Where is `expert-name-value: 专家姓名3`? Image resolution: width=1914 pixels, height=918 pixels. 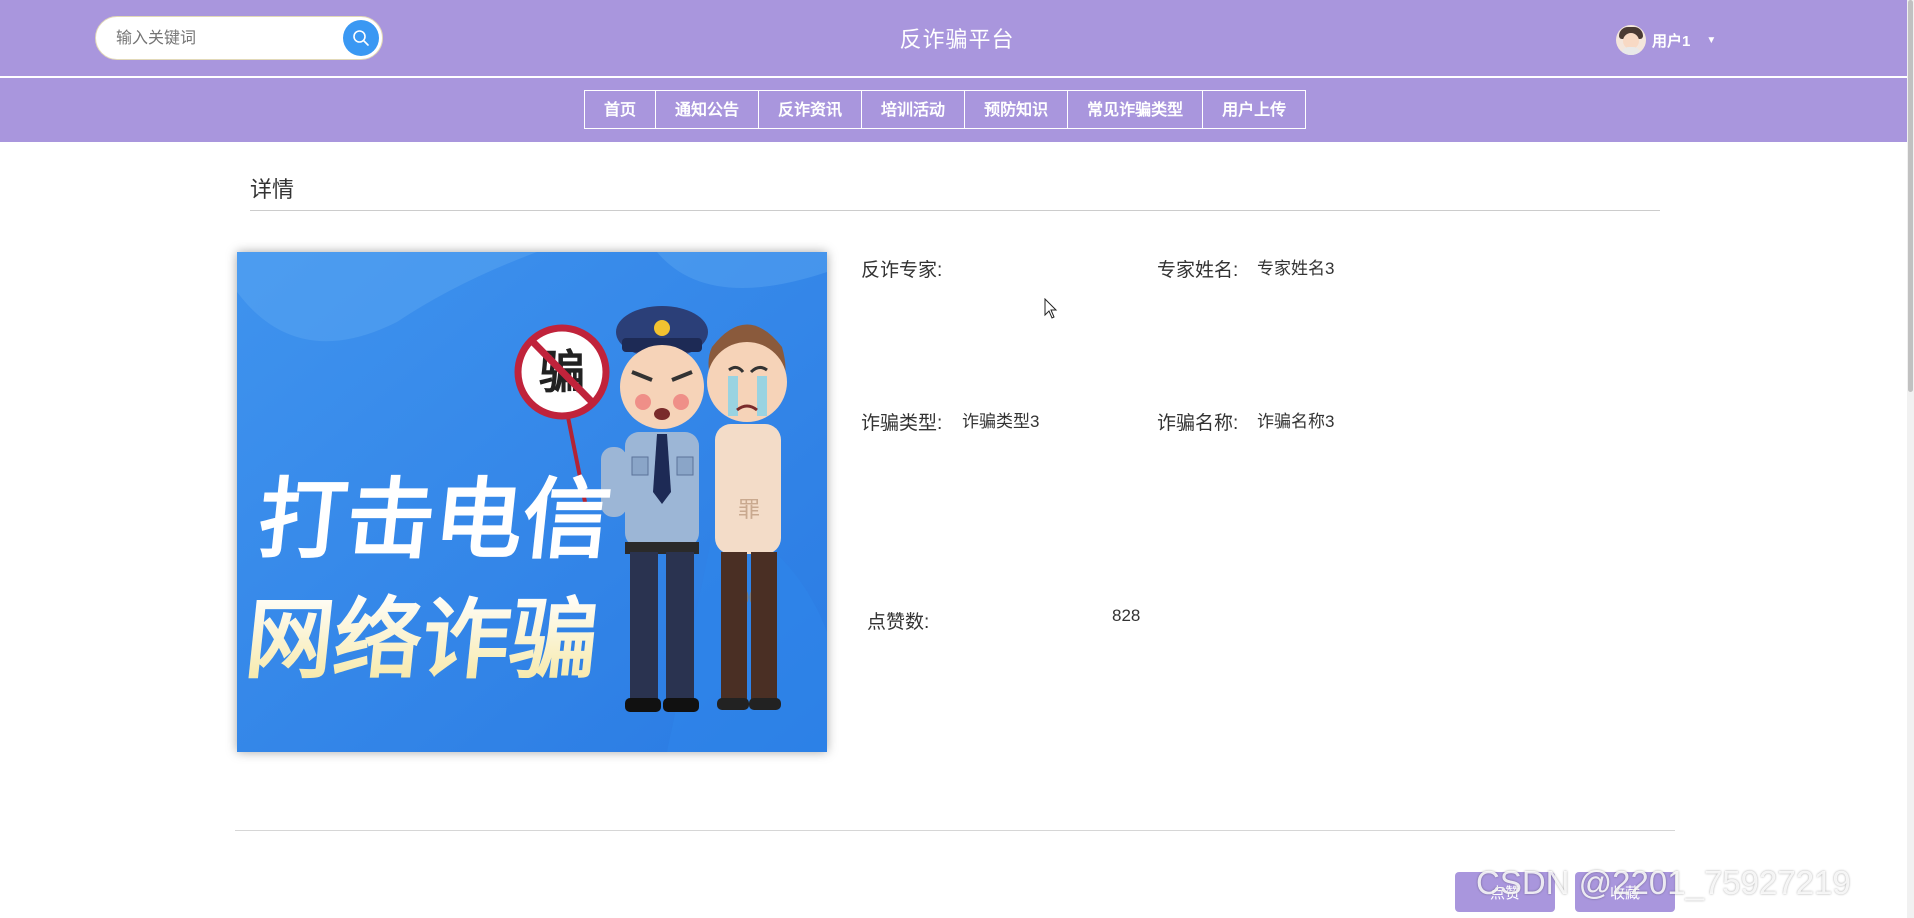 expert-name-value: 专家姓名3 is located at coordinates (1296, 268).